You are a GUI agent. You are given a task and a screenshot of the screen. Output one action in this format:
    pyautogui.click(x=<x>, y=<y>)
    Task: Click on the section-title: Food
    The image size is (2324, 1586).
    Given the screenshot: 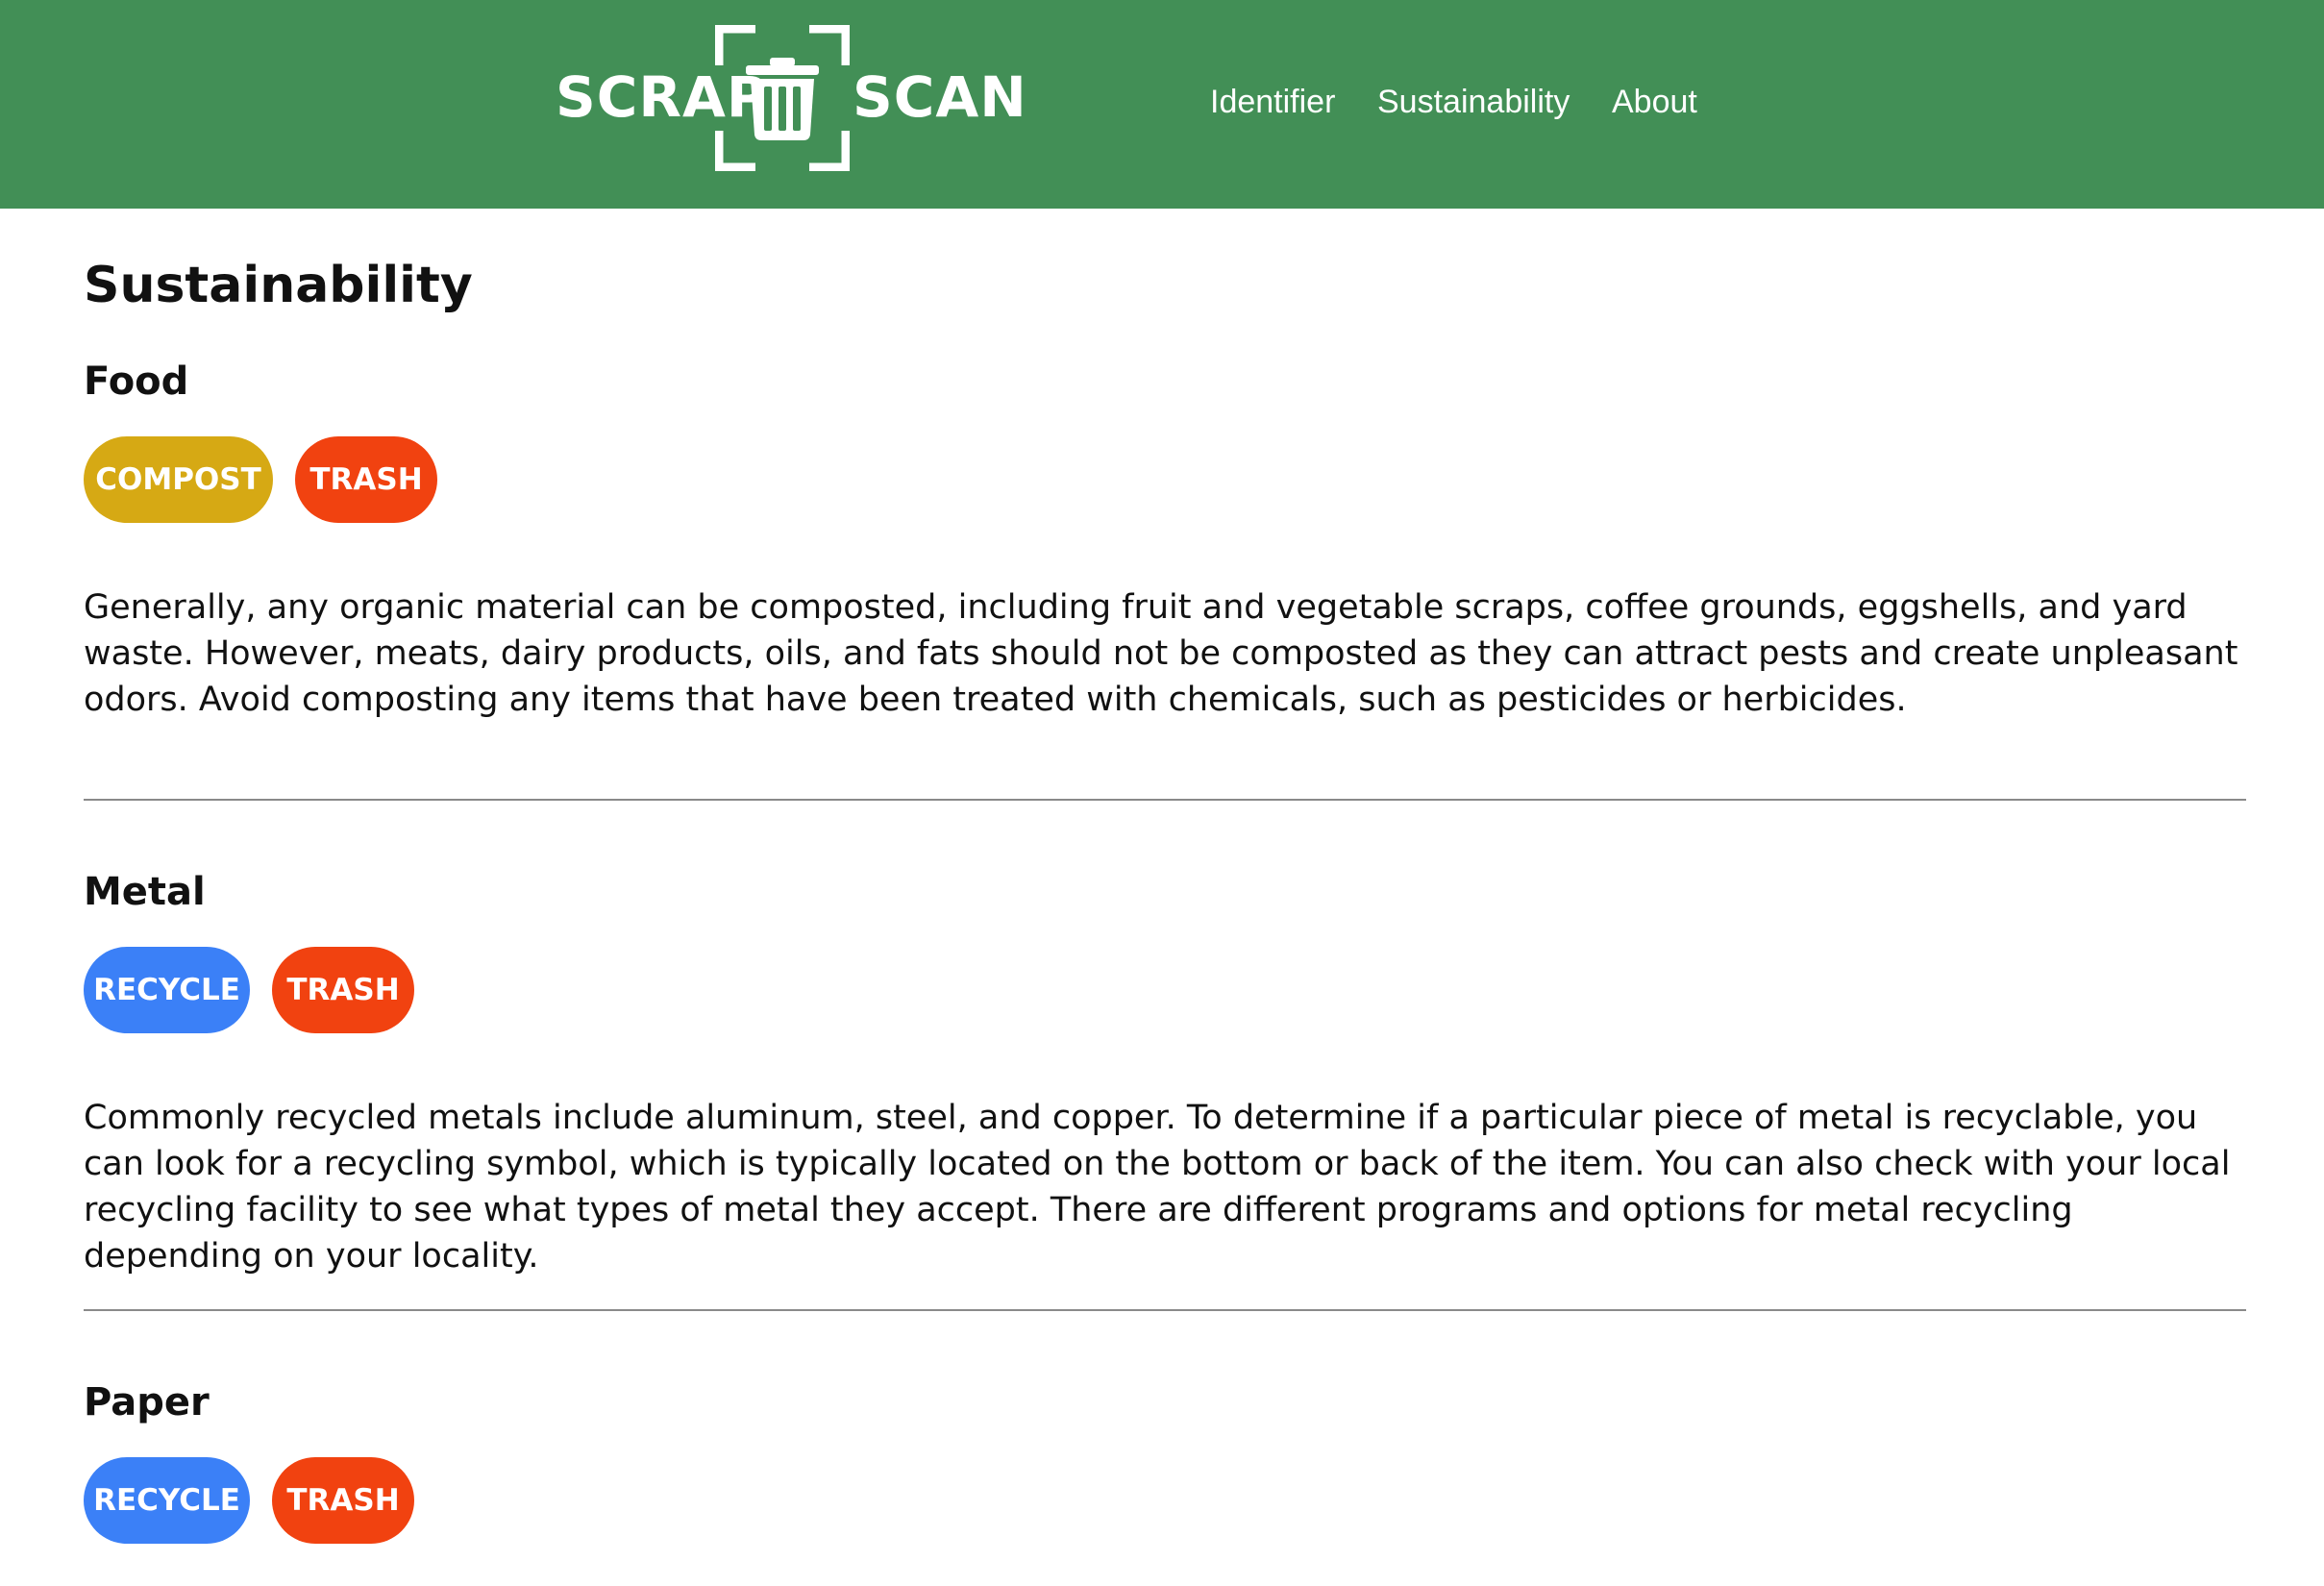 What is the action you would take?
    pyautogui.click(x=136, y=381)
    